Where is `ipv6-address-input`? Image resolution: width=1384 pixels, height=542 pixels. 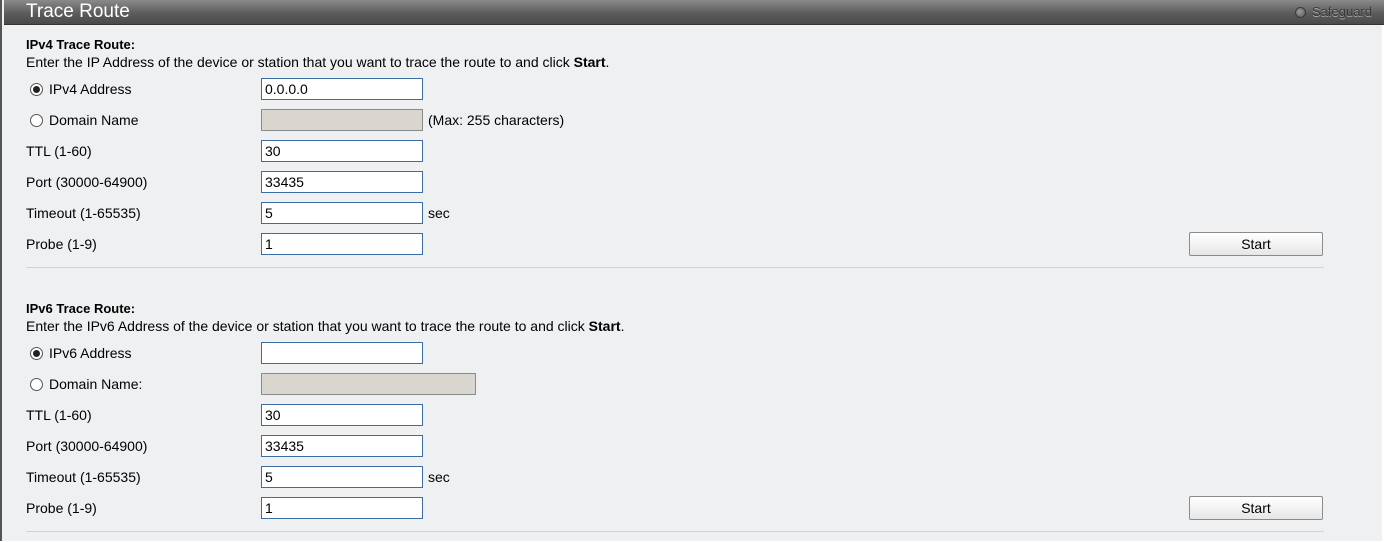 ipv6-address-input is located at coordinates (342, 353).